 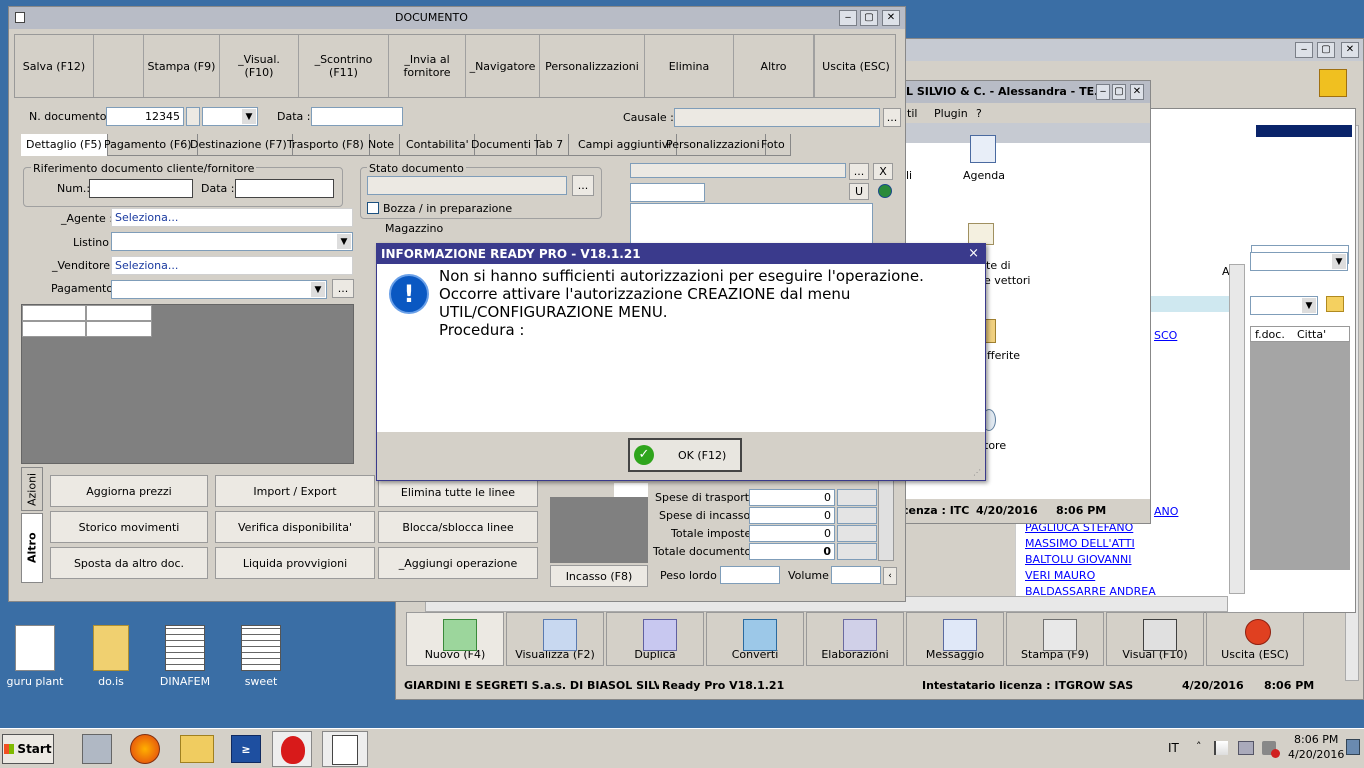 I want to click on folder-icon, so click(x=1335, y=304).